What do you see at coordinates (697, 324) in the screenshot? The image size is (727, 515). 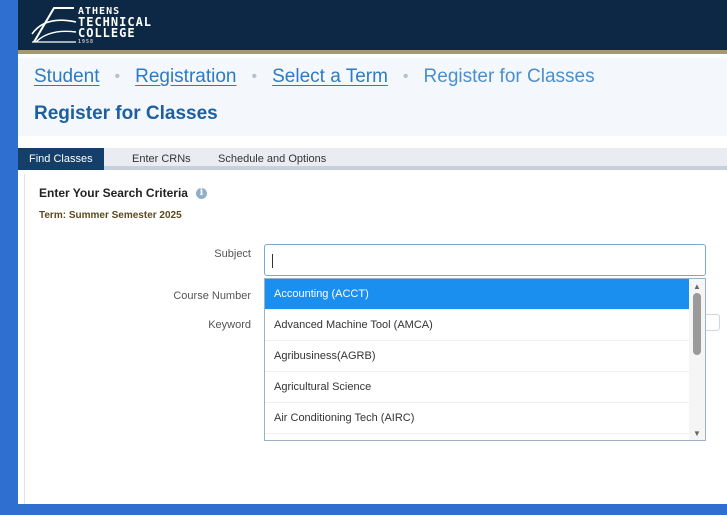 I see `scroll-thumb` at bounding box center [697, 324].